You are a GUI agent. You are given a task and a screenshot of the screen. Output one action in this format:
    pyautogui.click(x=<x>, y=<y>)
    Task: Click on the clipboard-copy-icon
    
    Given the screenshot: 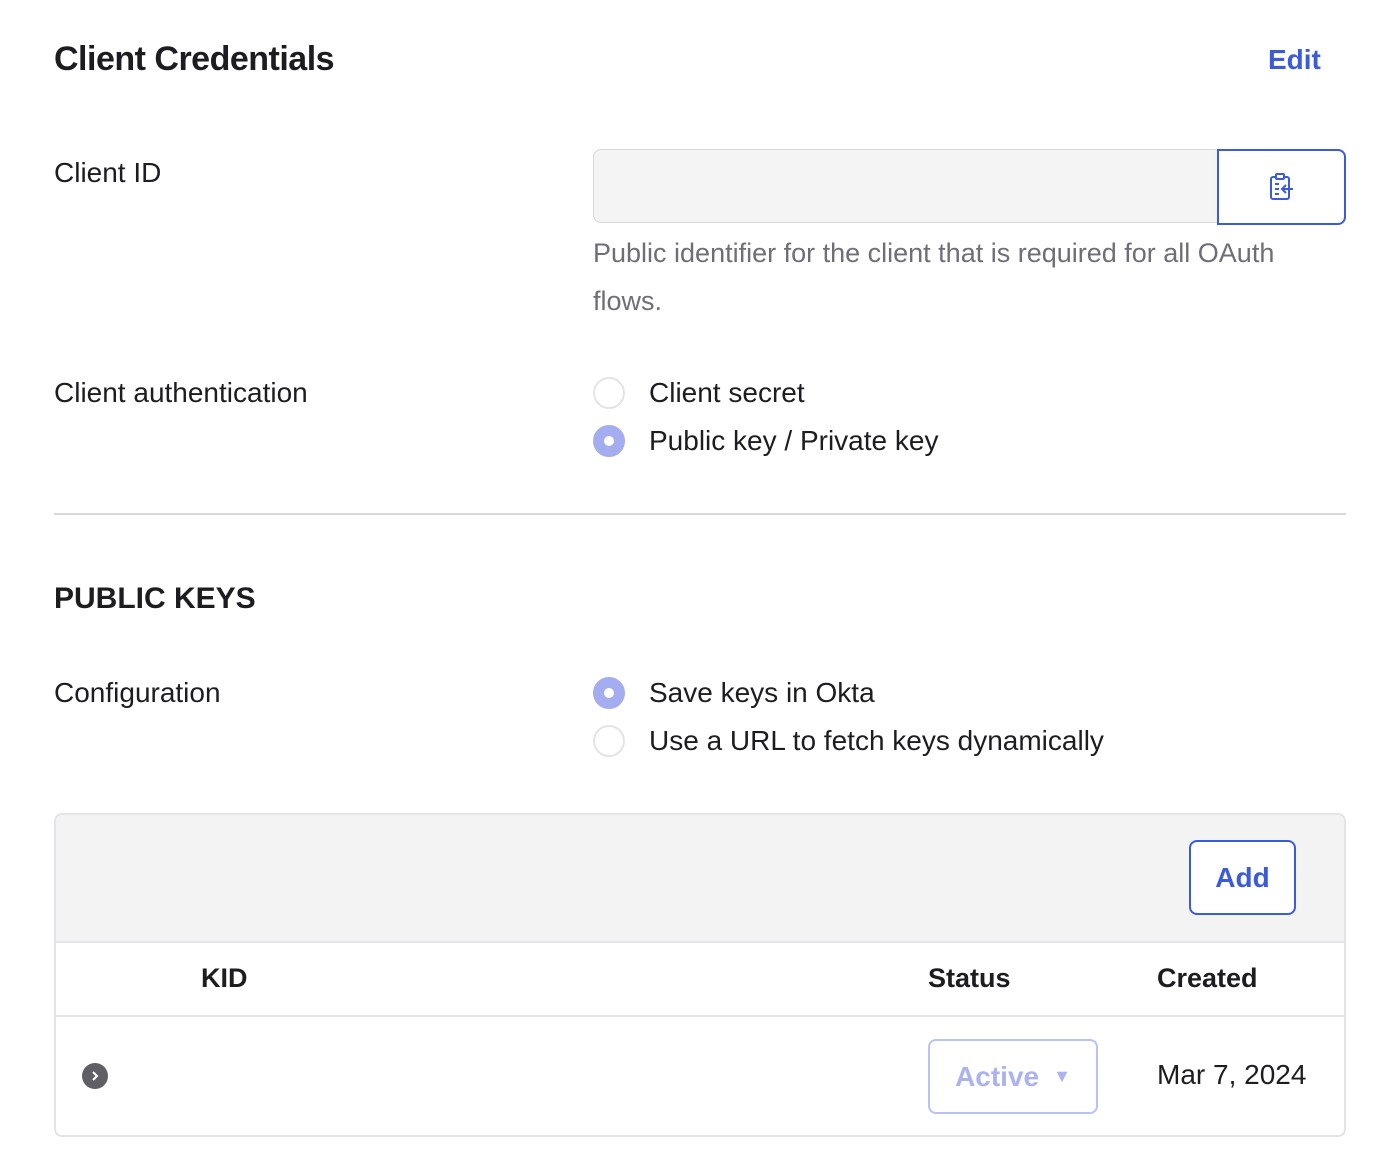 What is the action you would take?
    pyautogui.click(x=1281, y=186)
    